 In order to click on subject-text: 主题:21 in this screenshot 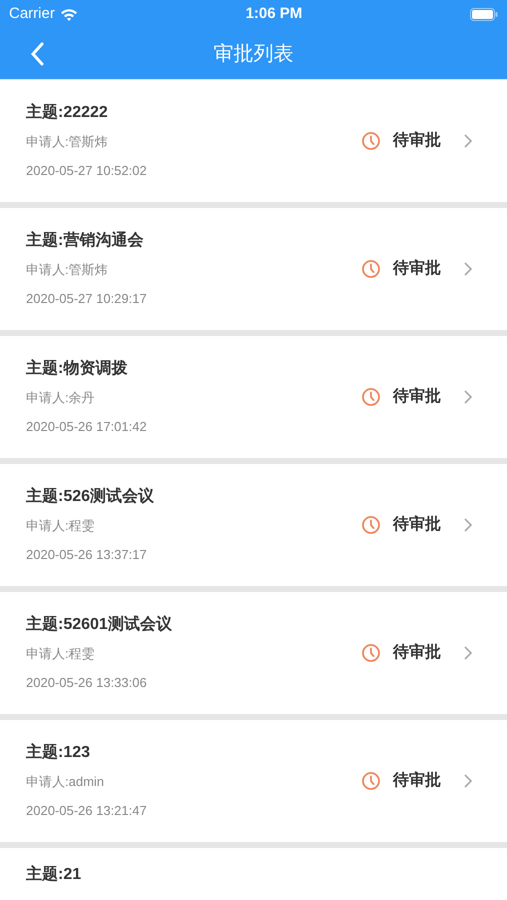, I will do `click(54, 874)`.